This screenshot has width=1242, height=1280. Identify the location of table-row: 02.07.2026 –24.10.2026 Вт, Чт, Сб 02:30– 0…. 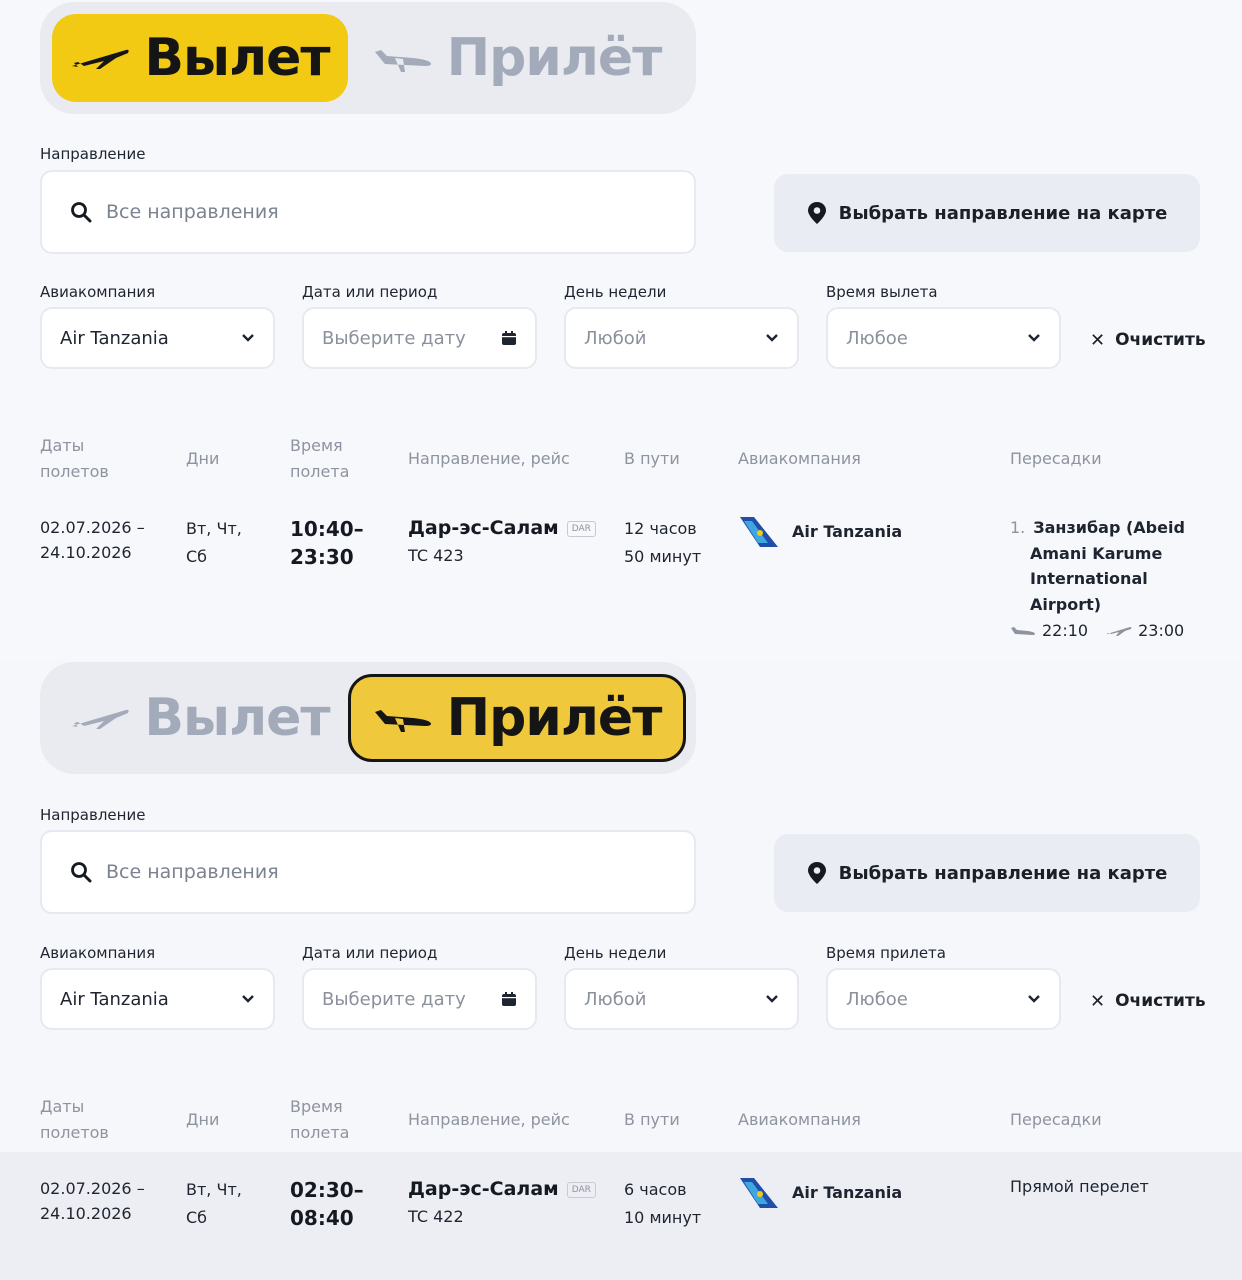
(621, 1216).